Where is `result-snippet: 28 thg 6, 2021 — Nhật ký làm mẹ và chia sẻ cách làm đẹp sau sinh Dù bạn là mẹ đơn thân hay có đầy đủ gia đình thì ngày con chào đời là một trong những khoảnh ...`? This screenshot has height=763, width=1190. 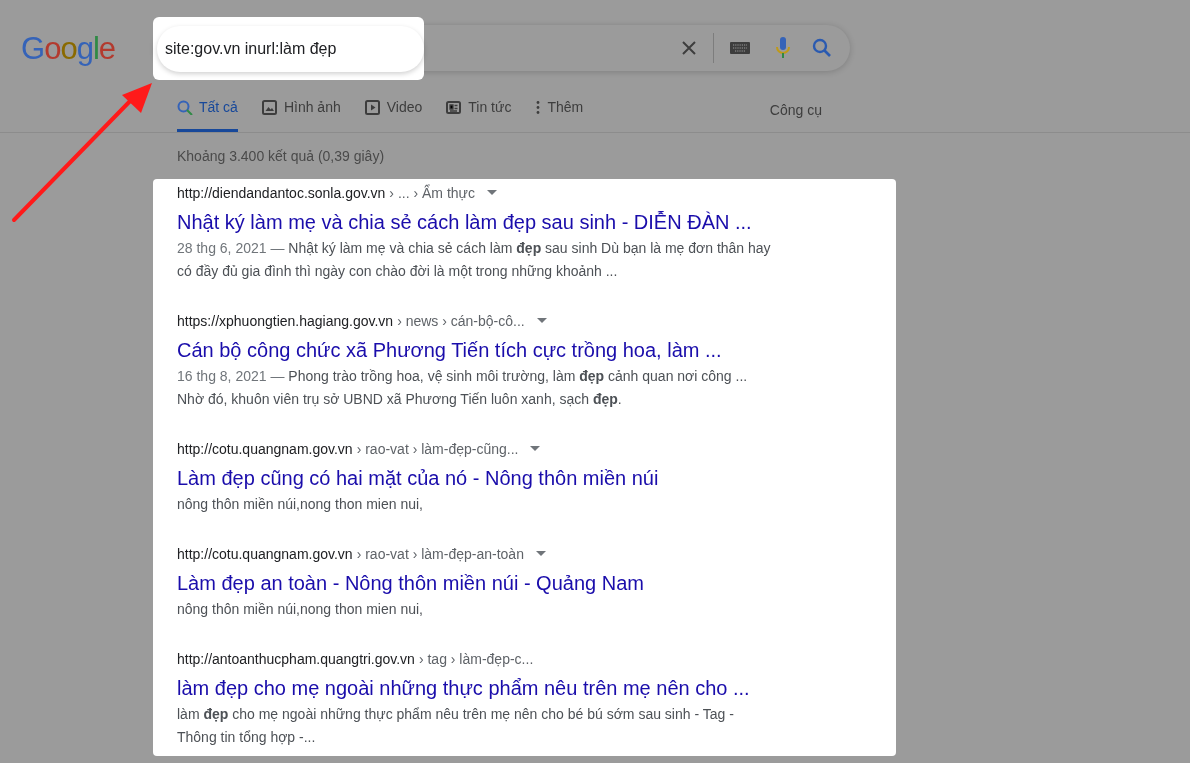 result-snippet: 28 thg 6, 2021 — Nhật ký làm mẹ và chia sẻ cách làm đẹp sau sinh Dù bạn là mẹ đơn thân hay có đầy đủ gia đình thì ngày con chào đời là một trong những khoảnh ... is located at coordinates (474, 260).